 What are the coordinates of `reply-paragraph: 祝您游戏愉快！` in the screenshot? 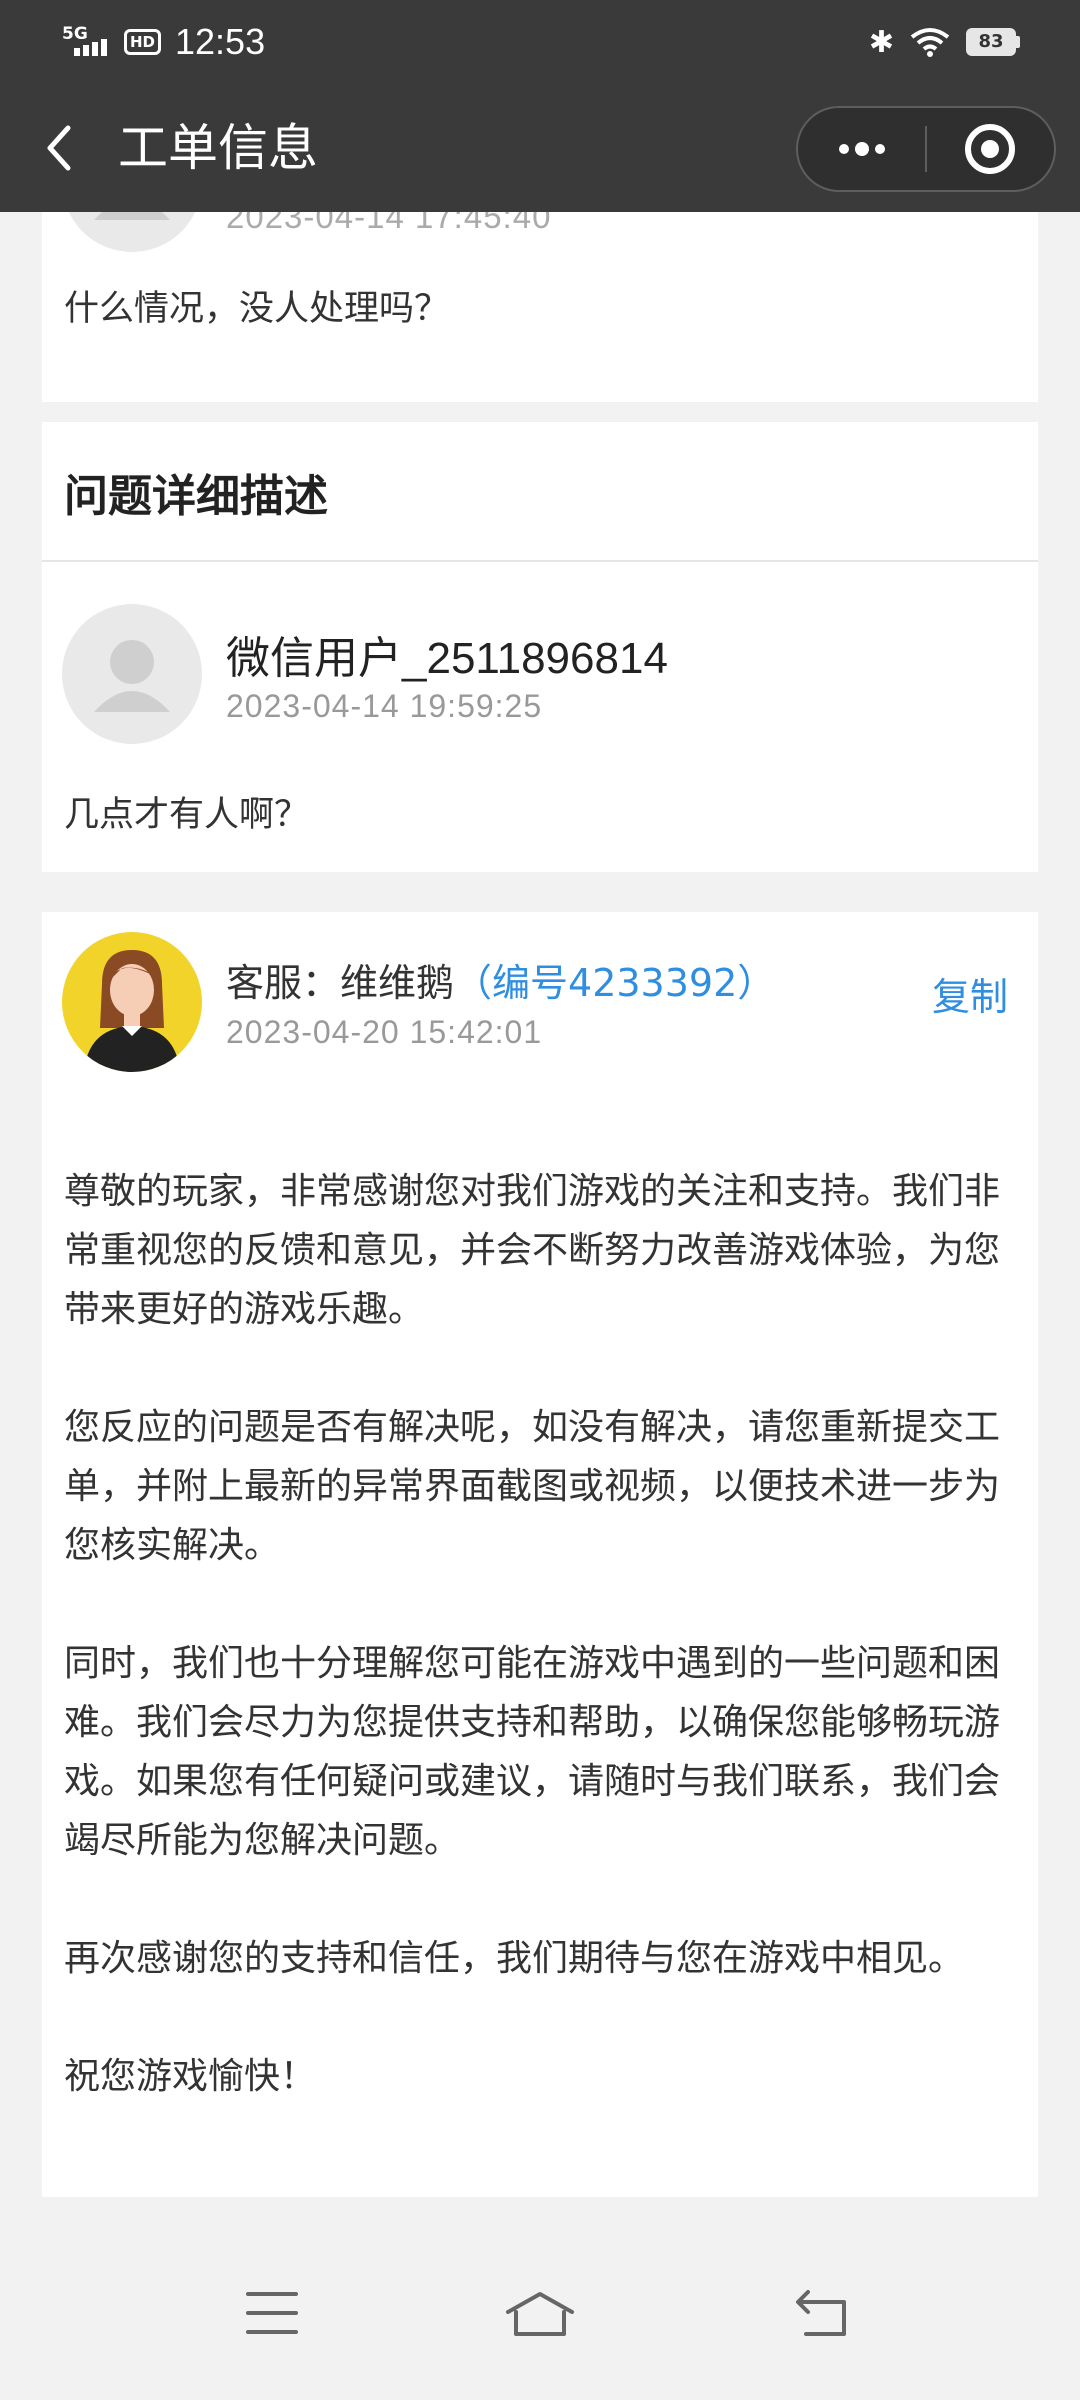 It's located at (190, 2076).